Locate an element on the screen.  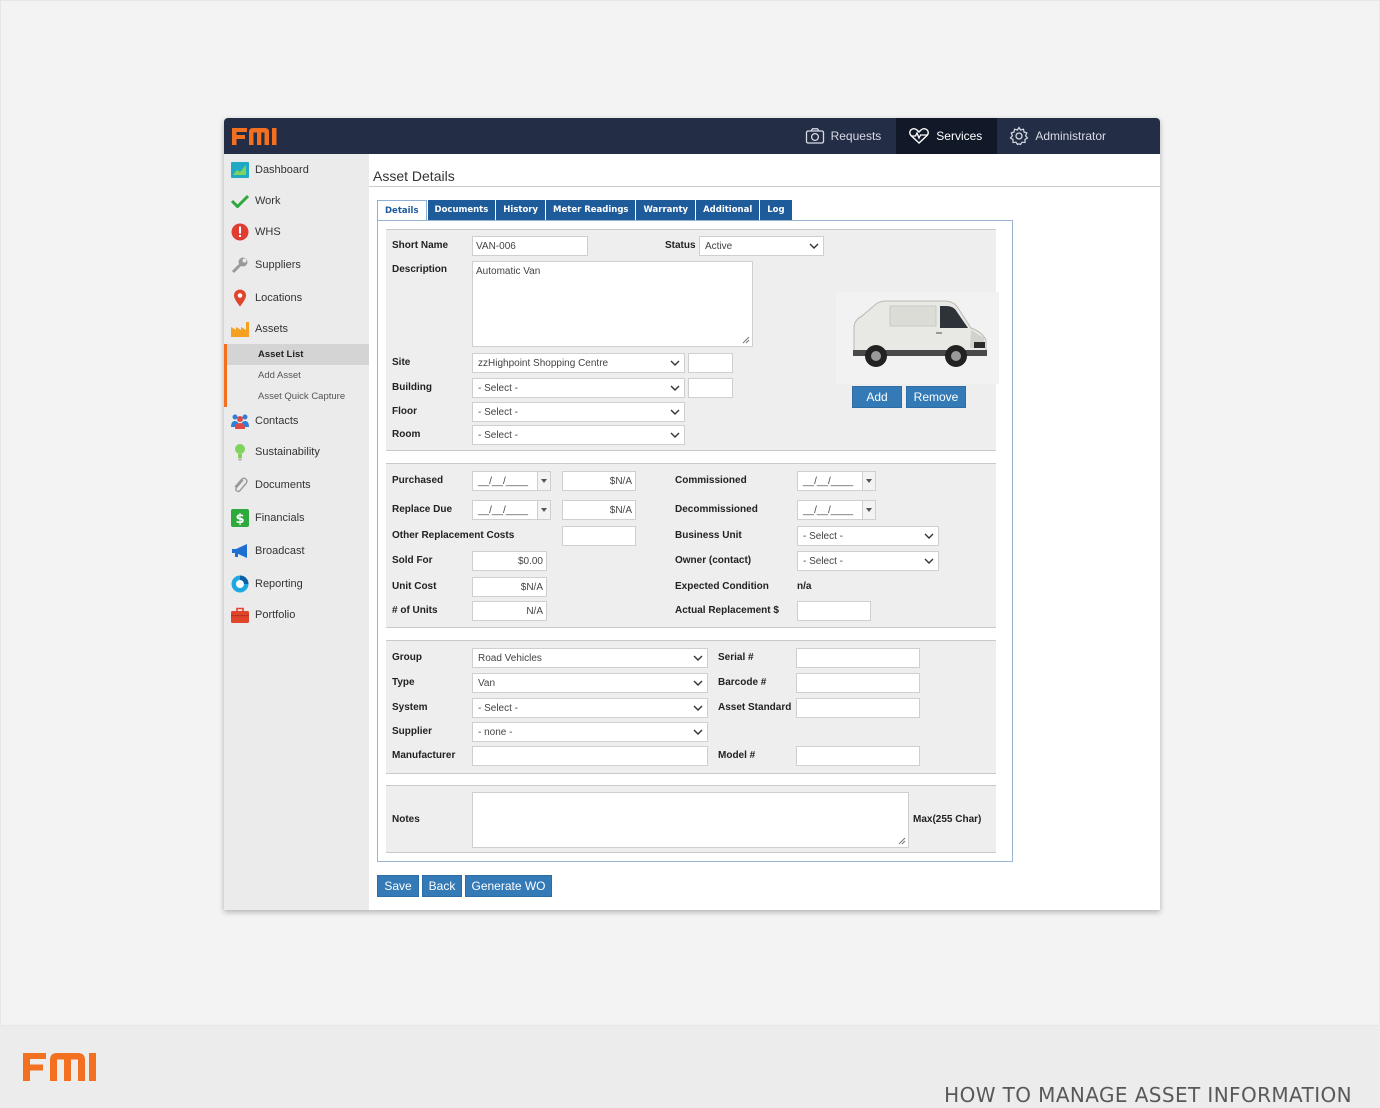
remove-photo-button: Remove is located at coordinates (936, 397).